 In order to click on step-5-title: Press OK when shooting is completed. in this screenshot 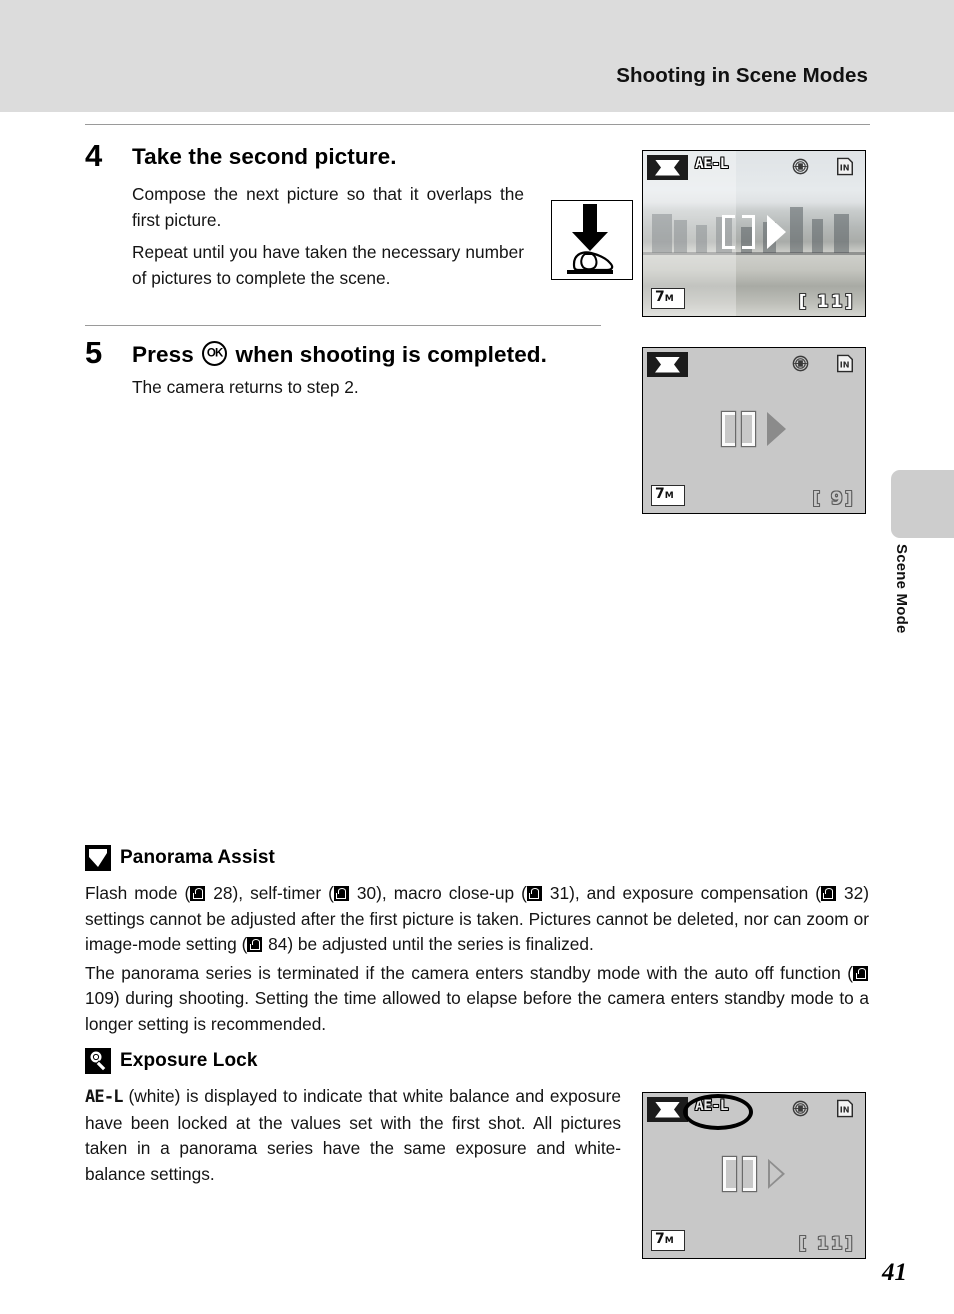, I will do `click(339, 354)`.